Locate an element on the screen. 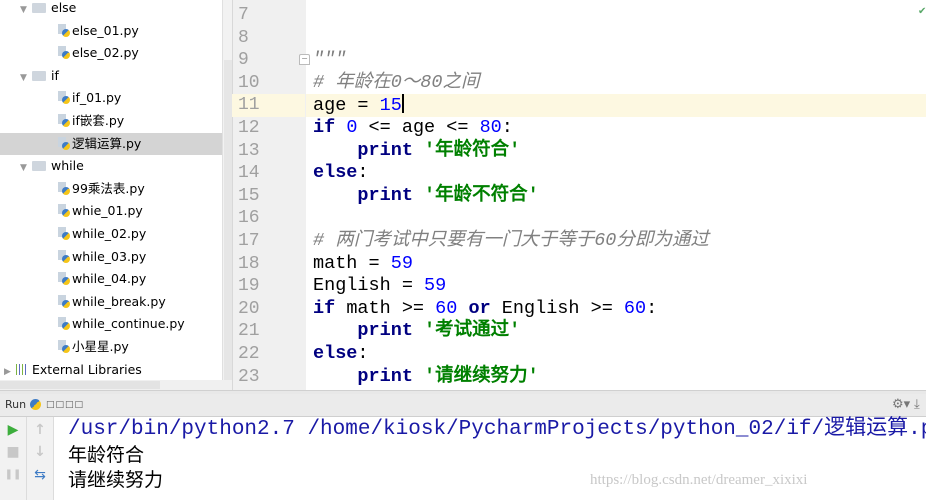 Image resolution: width=926 pixels, height=500 pixels. rerun-icon: ▶ is located at coordinates (13, 430).